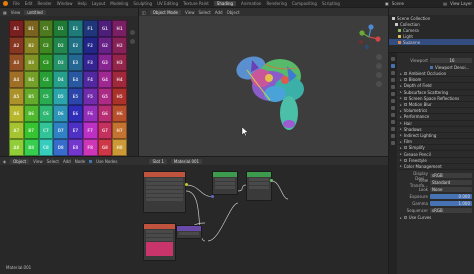 This screenshot has height=274, width=474. What do you see at coordinates (331, 3) in the screenshot?
I see `workspace-tab-scripting: Scripting` at bounding box center [331, 3].